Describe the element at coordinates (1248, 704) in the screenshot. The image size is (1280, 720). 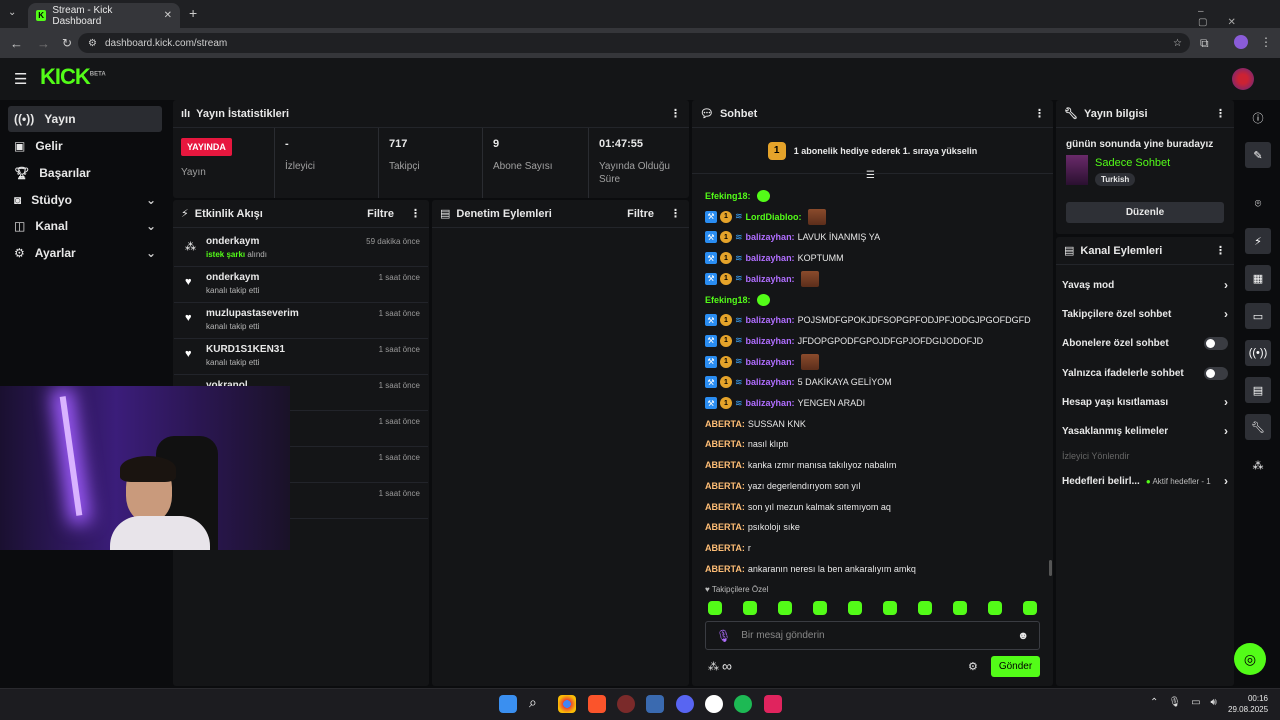
I see `taskbar-clock: 00:16 29.08.2025` at that location.